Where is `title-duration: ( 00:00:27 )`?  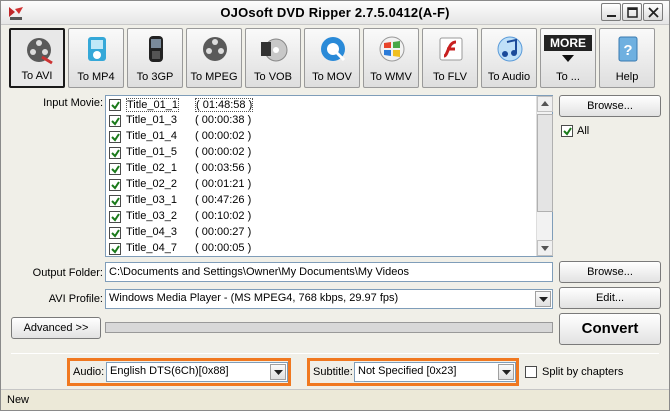 title-duration: ( 00:00:27 ) is located at coordinates (223, 232).